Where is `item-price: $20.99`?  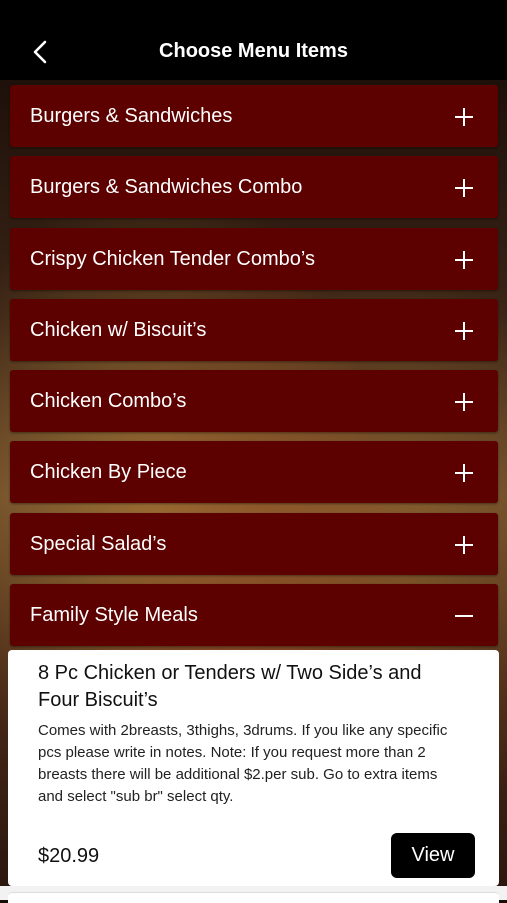 item-price: $20.99 is located at coordinates (69, 856).